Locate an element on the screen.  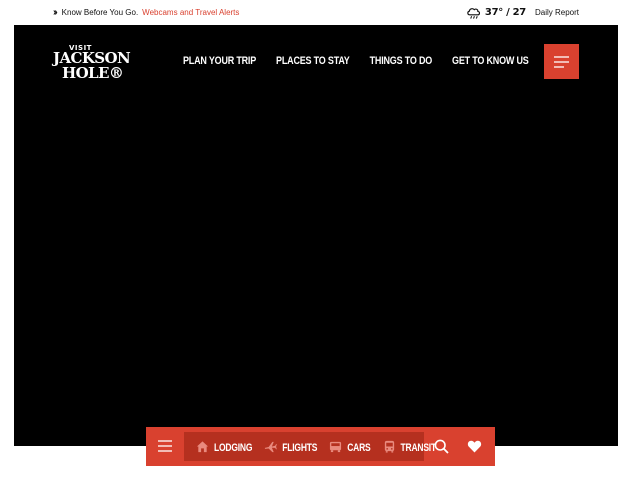
transit-button: TRANSIT is located at coordinates (409, 446).